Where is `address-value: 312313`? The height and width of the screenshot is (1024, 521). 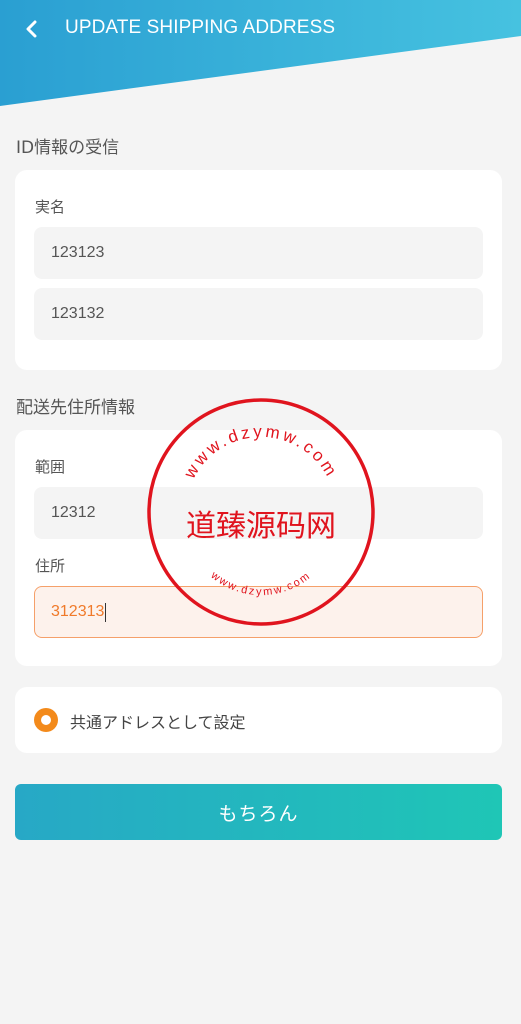 address-value: 312313 is located at coordinates (78, 611).